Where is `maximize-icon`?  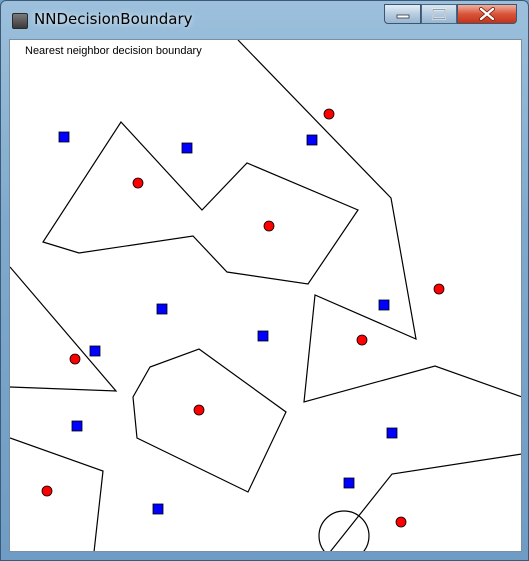
maximize-icon is located at coordinates (439, 14).